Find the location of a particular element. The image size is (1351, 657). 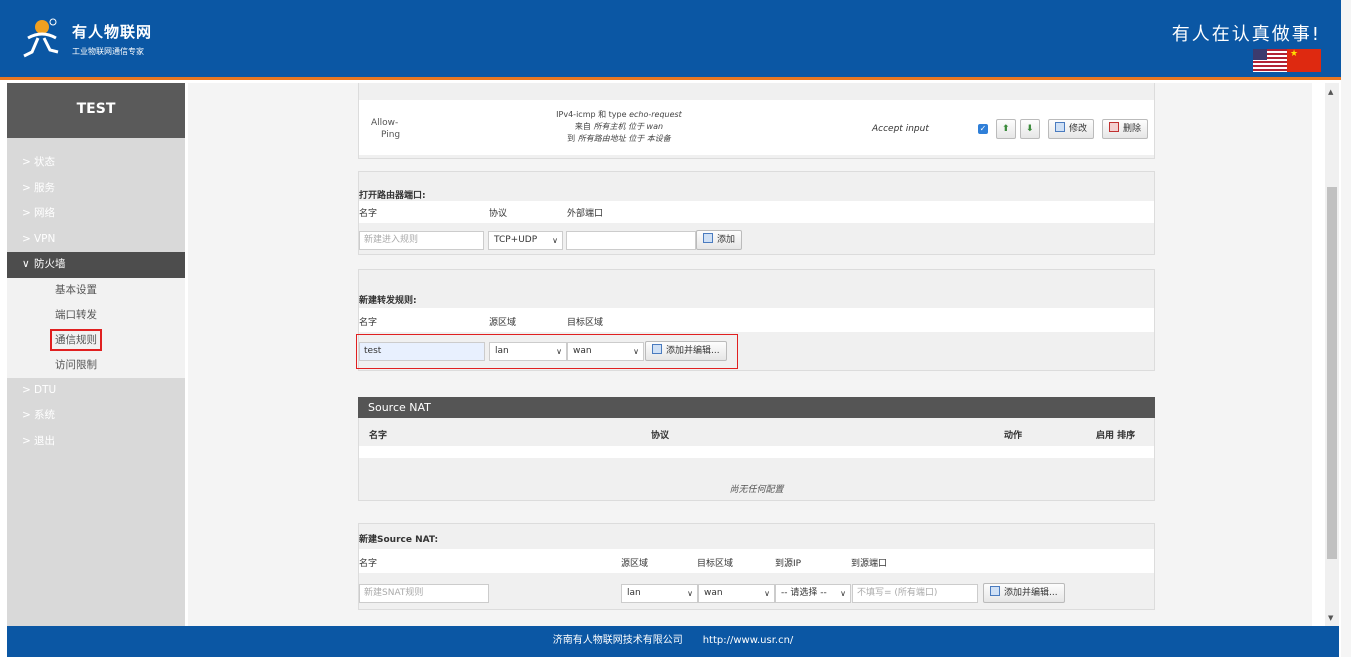

sidebar-item-label: DTU is located at coordinates (45, 389).